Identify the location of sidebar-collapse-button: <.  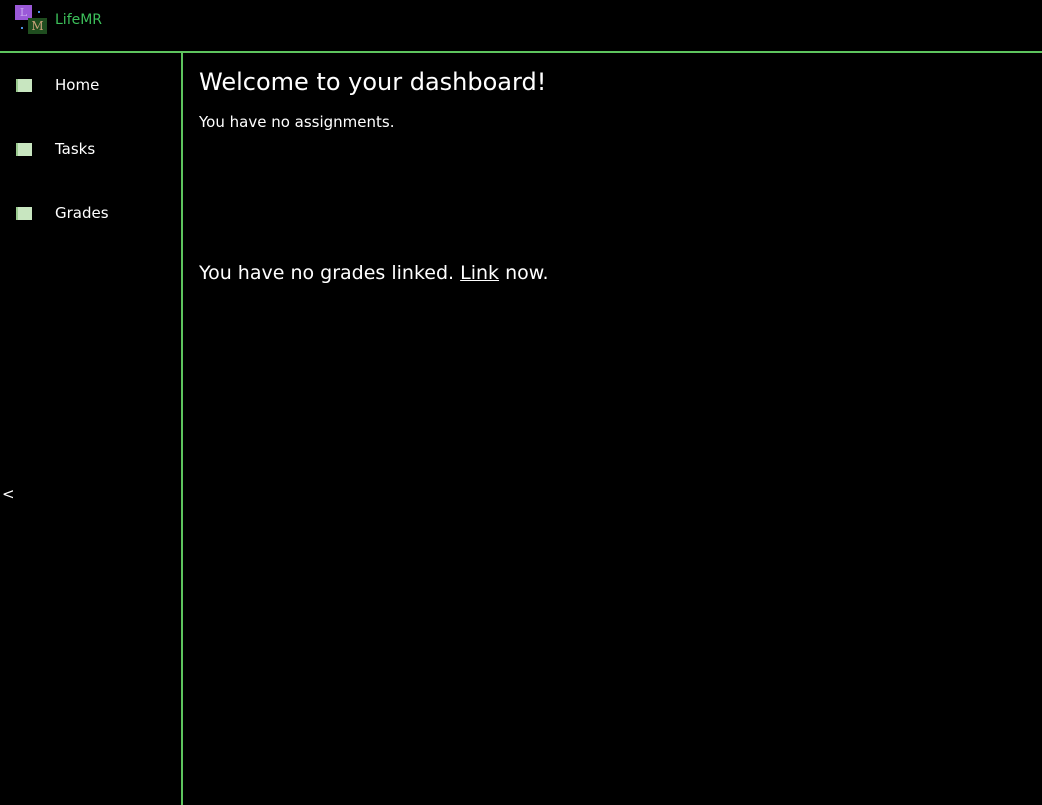
(9, 495).